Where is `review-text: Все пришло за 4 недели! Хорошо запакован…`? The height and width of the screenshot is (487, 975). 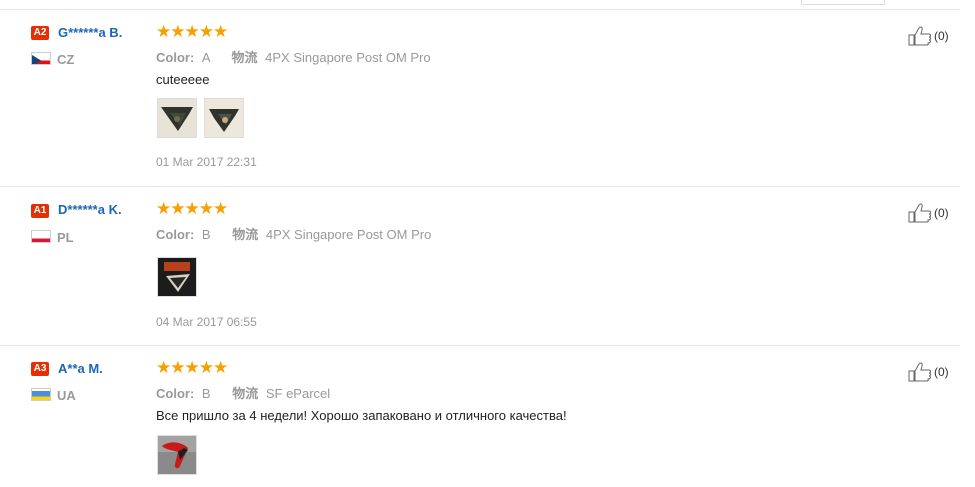
review-text: Все пришло за 4 недели! Хорошо запакован… is located at coordinates (361, 415).